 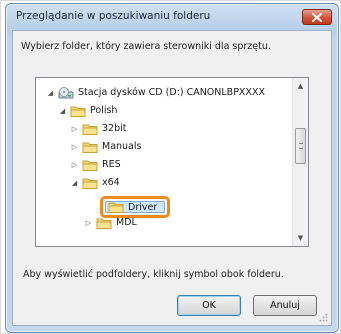 What do you see at coordinates (113, 16) in the screenshot?
I see `window-title: Przeglądanie w poszukiwaniu folderu` at bounding box center [113, 16].